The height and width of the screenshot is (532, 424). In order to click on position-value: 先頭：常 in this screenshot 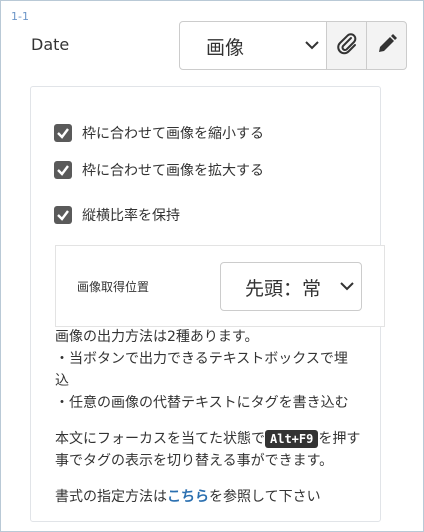, I will do `click(283, 289)`.